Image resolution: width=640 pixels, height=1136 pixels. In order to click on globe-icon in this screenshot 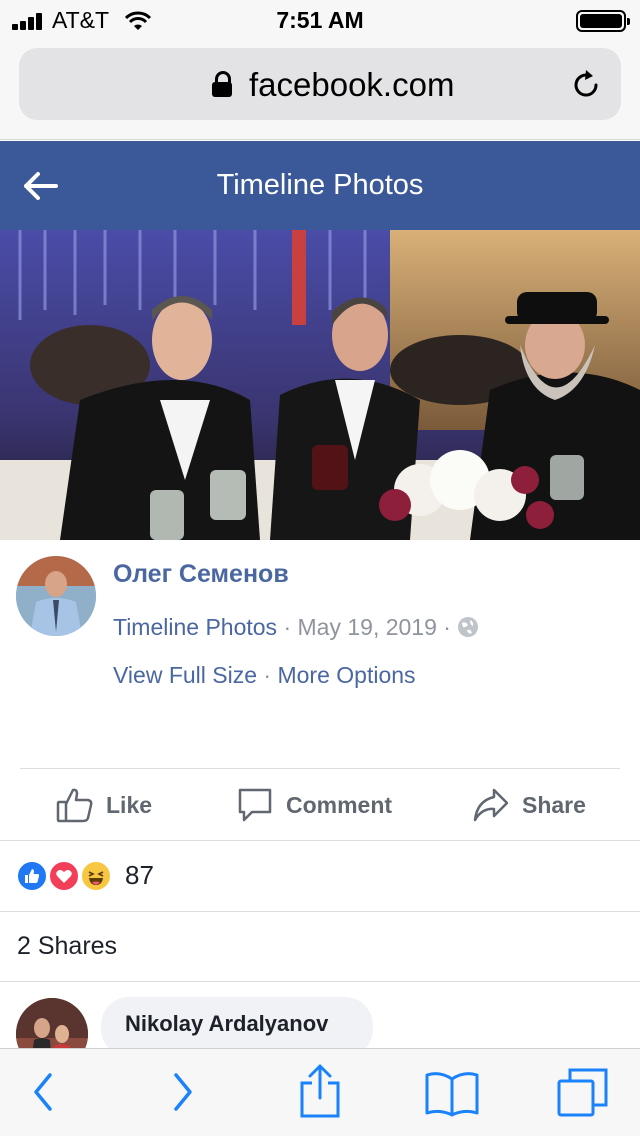, I will do `click(468, 627)`.